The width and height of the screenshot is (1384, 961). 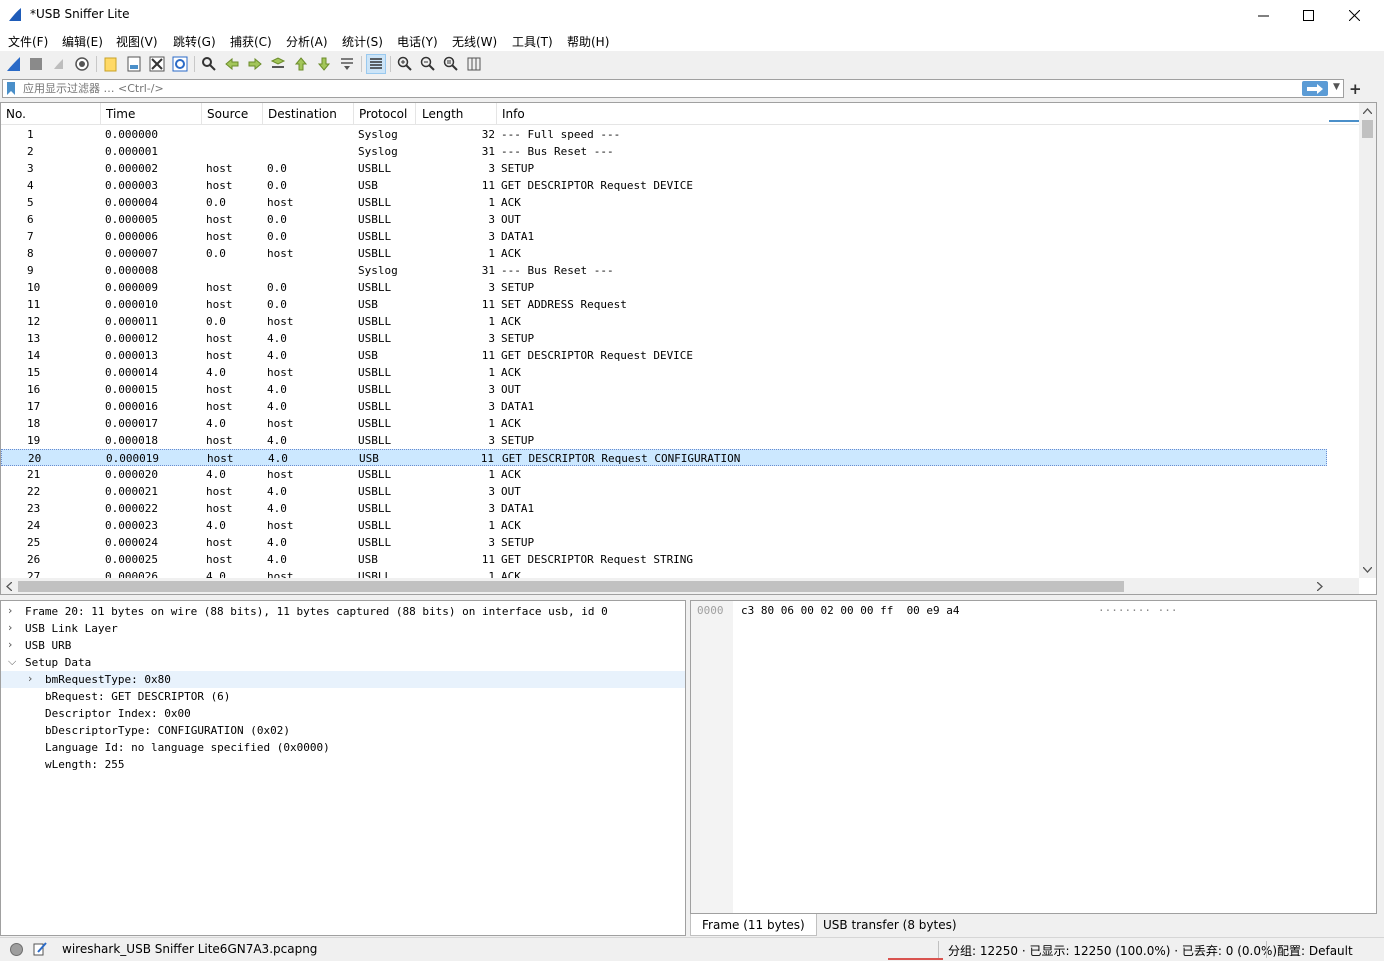 I want to click on menu-go: 跳转(G), so click(x=194, y=41).